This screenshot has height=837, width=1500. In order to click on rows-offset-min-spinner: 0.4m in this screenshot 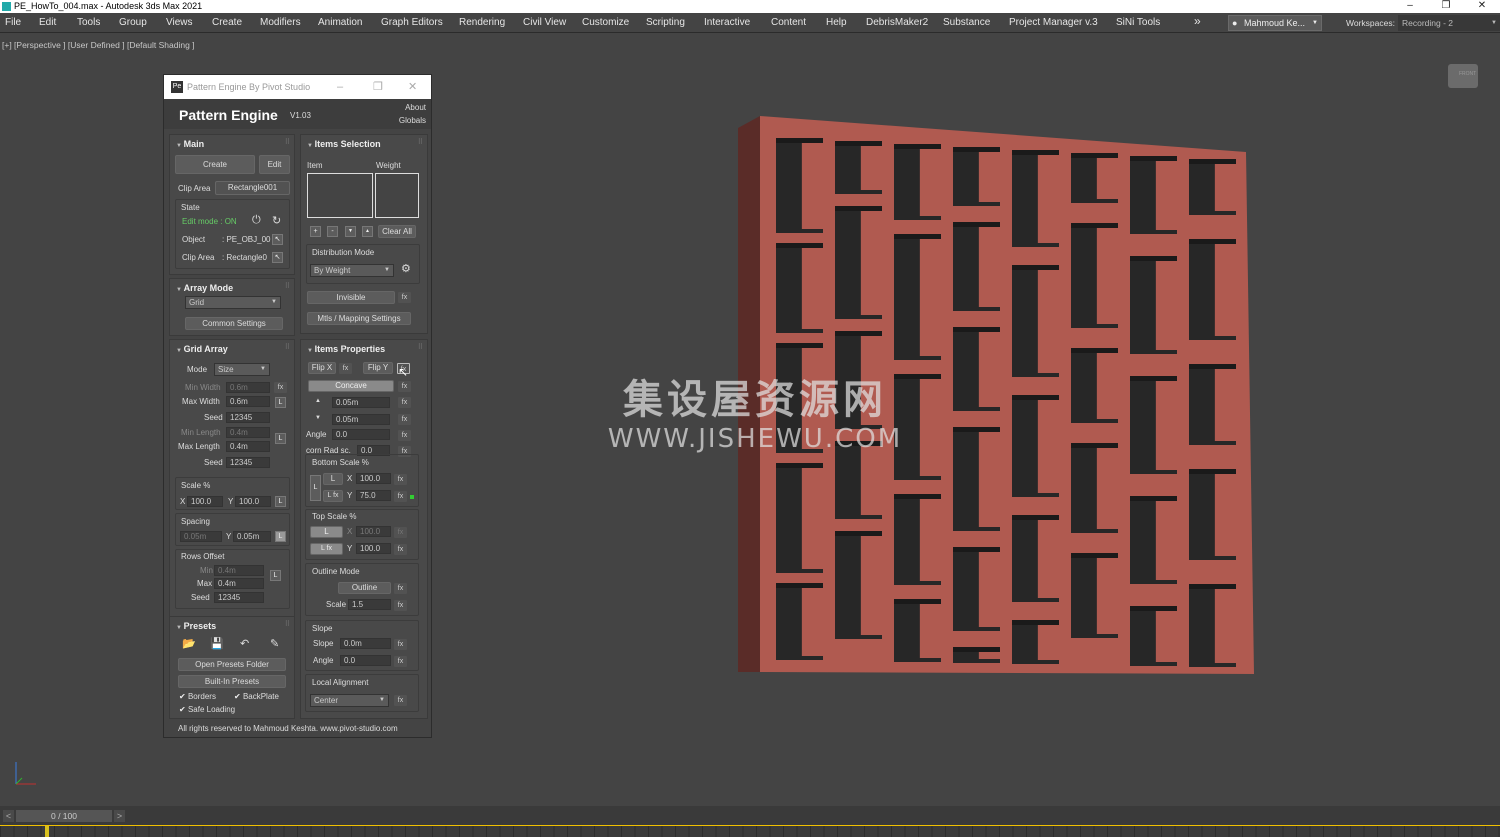, I will do `click(239, 570)`.